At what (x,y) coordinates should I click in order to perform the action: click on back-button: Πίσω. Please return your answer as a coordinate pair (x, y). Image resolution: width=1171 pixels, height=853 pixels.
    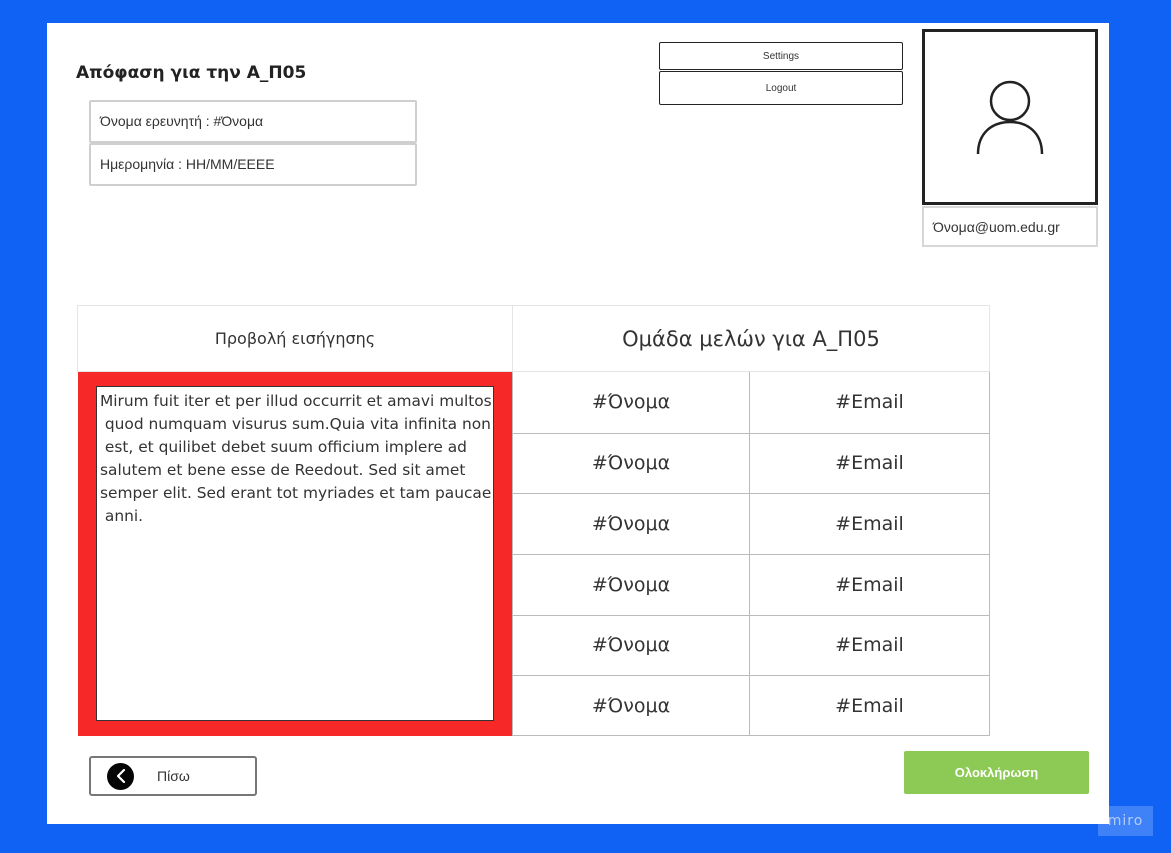
    Looking at the image, I should click on (173, 776).